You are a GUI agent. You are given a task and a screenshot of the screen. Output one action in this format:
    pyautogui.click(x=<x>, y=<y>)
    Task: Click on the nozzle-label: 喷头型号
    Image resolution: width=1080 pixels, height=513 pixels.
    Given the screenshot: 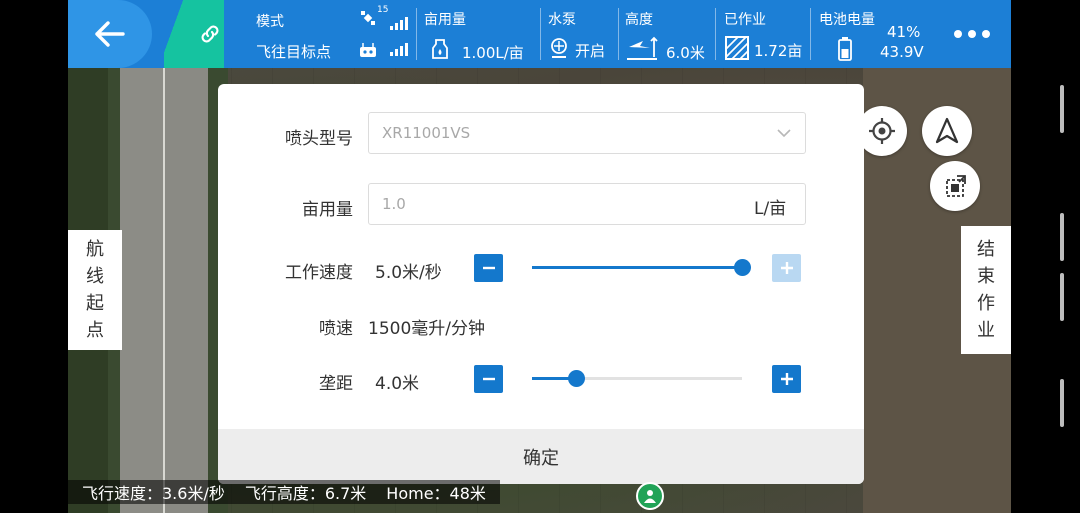 What is the action you would take?
    pyautogui.click(x=319, y=139)
    